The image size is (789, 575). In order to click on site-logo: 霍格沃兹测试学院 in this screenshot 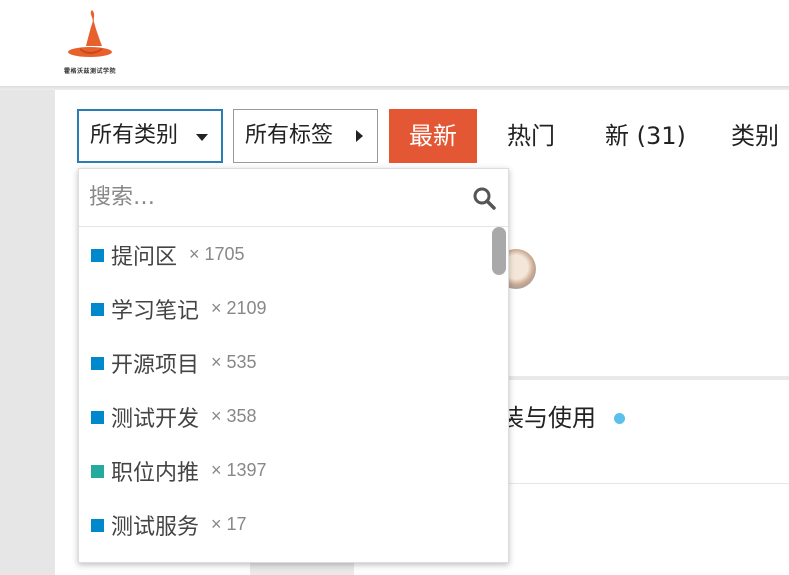, I will do `click(90, 42)`.